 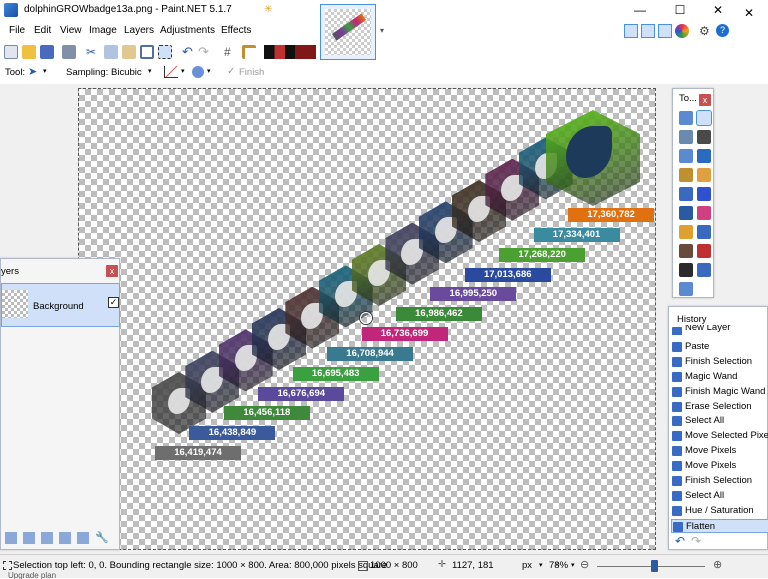 What do you see at coordinates (719, 407) in the screenshot?
I see `history-item: Erase Selection` at bounding box center [719, 407].